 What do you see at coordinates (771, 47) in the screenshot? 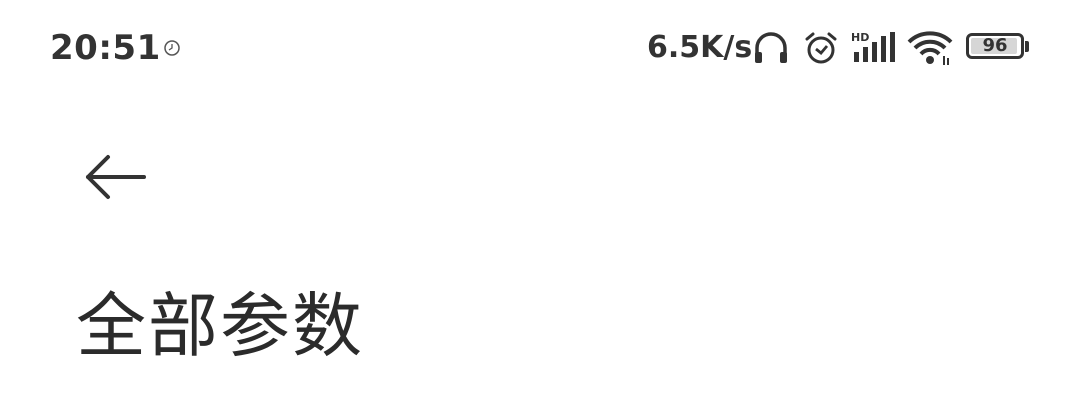
I see `headphone-icon` at bounding box center [771, 47].